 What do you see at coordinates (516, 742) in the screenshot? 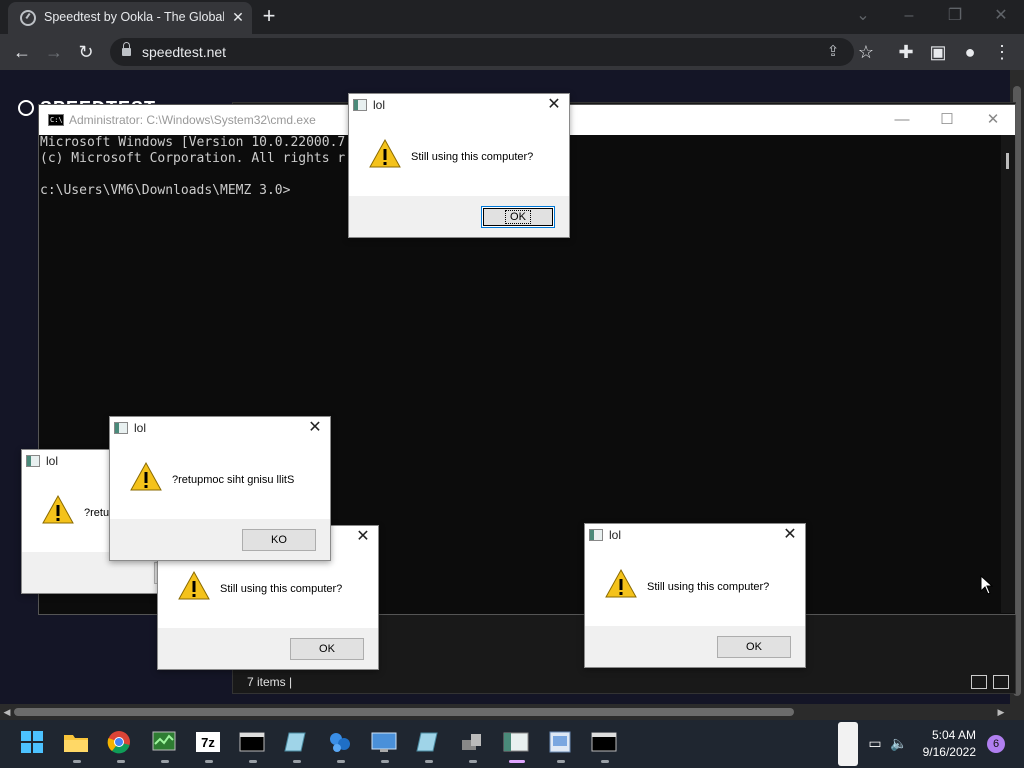
I see `memz-icon` at bounding box center [516, 742].